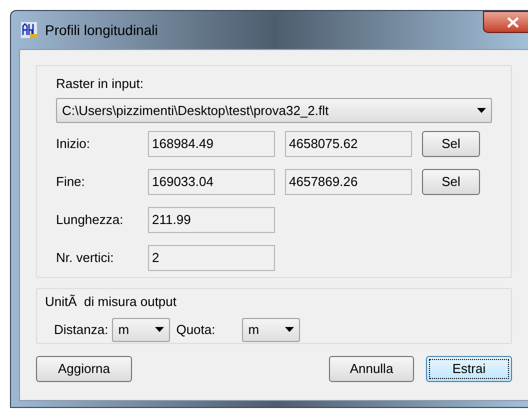 The image size is (528, 412). What do you see at coordinates (73, 144) in the screenshot?
I see `field-label: Inizio:` at bounding box center [73, 144].